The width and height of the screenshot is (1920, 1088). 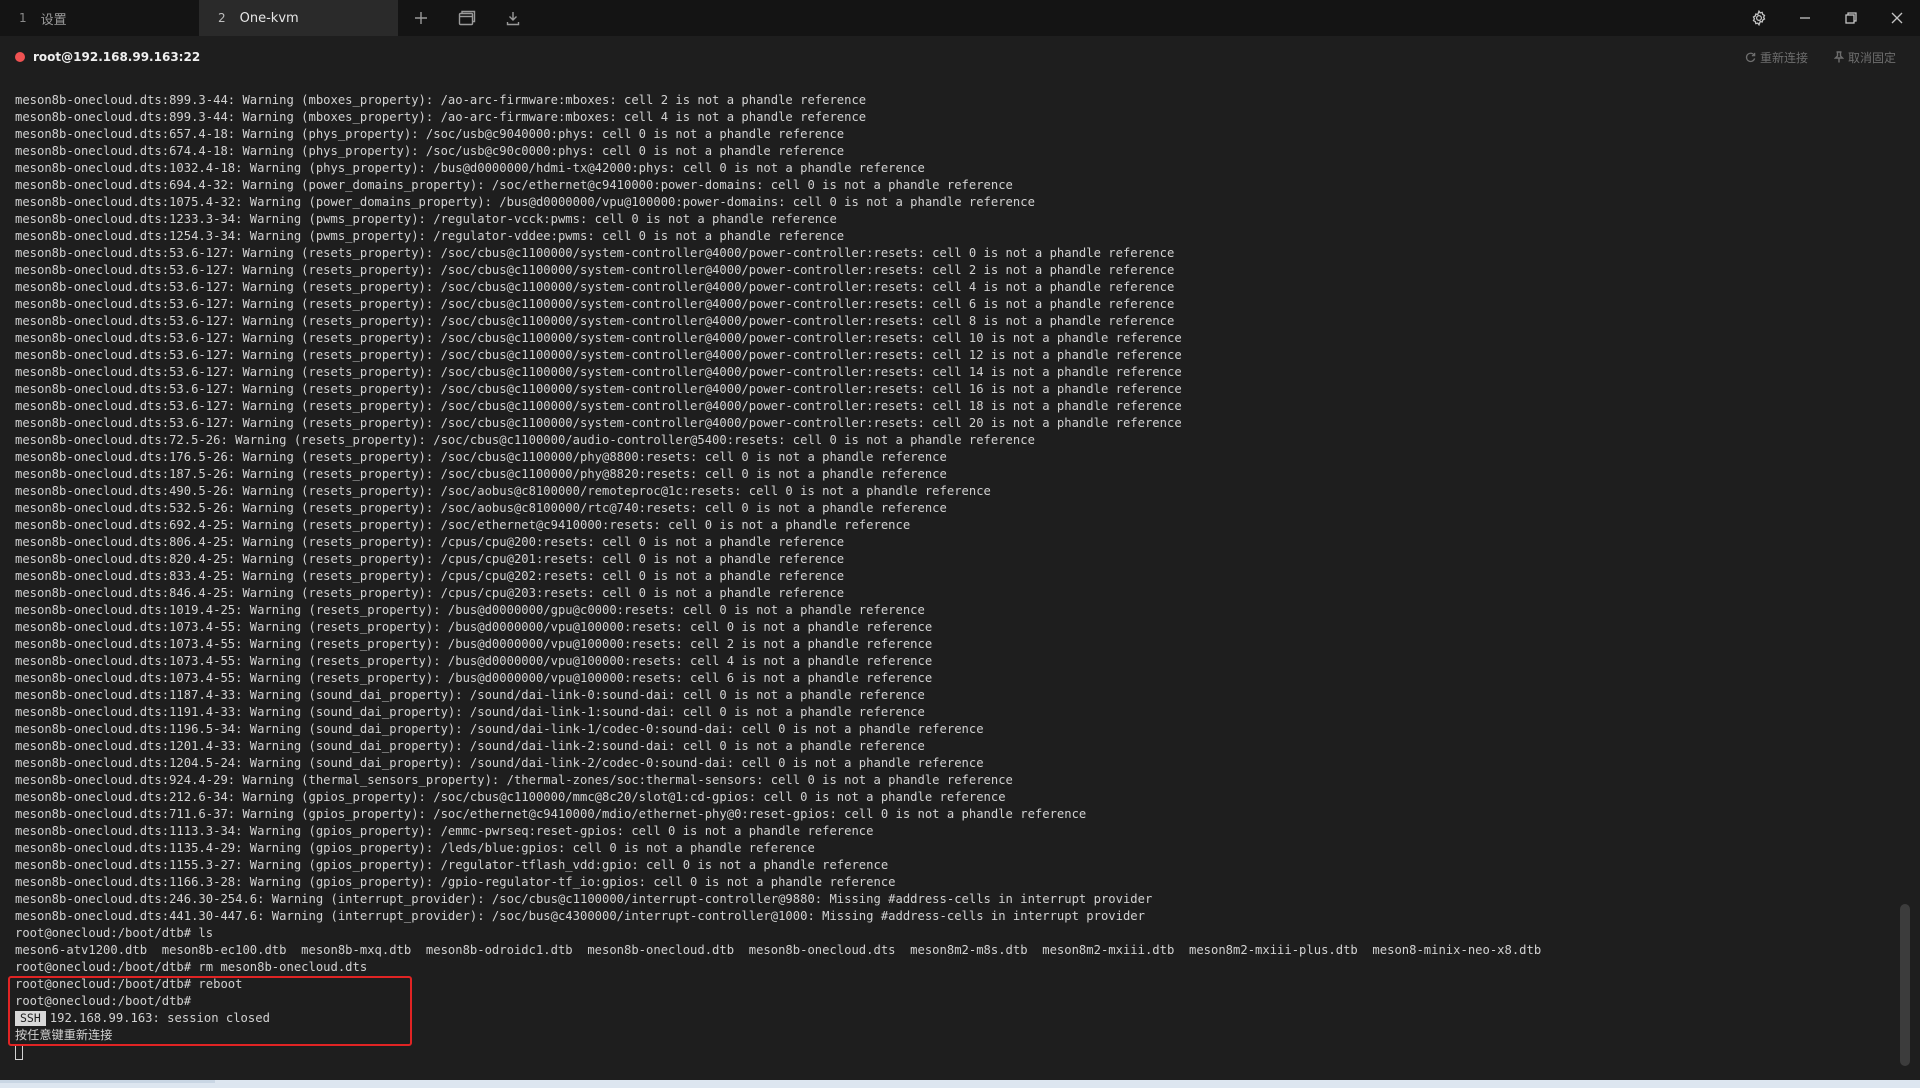 What do you see at coordinates (269, 18) in the screenshot?
I see `tab-label: One-kvm` at bounding box center [269, 18].